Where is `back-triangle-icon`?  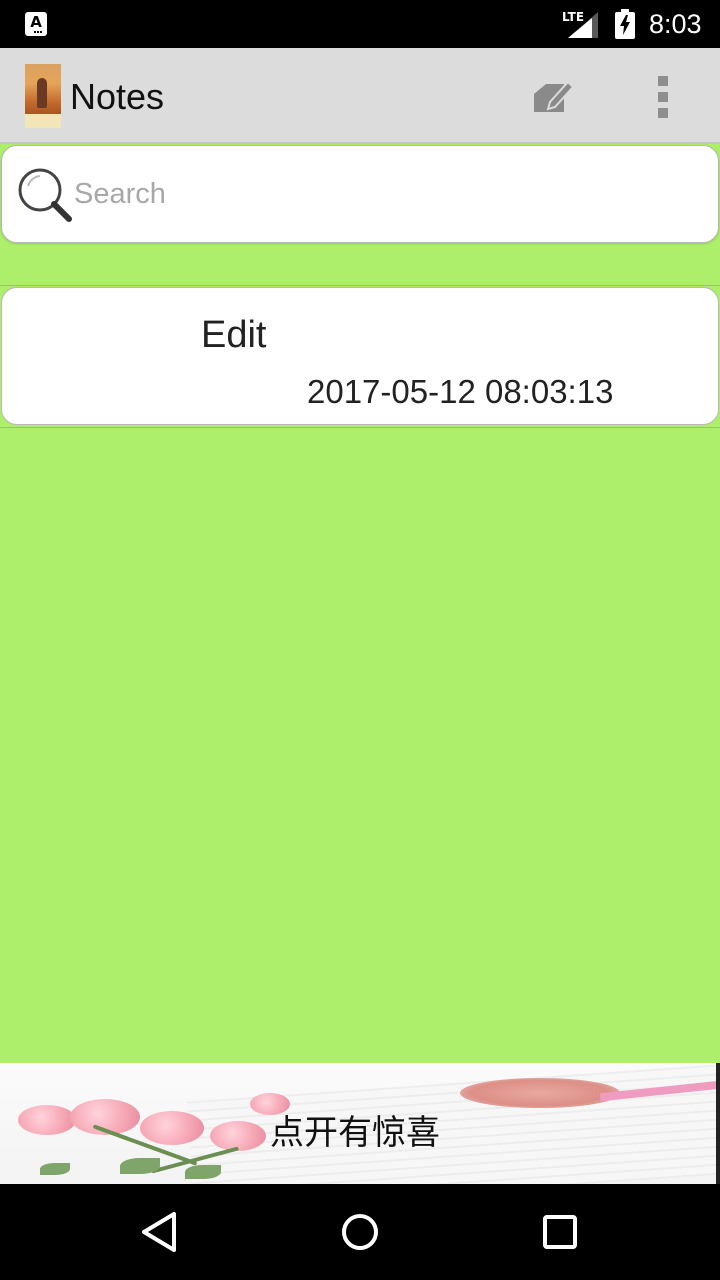
back-triangle-icon is located at coordinates (160, 1232).